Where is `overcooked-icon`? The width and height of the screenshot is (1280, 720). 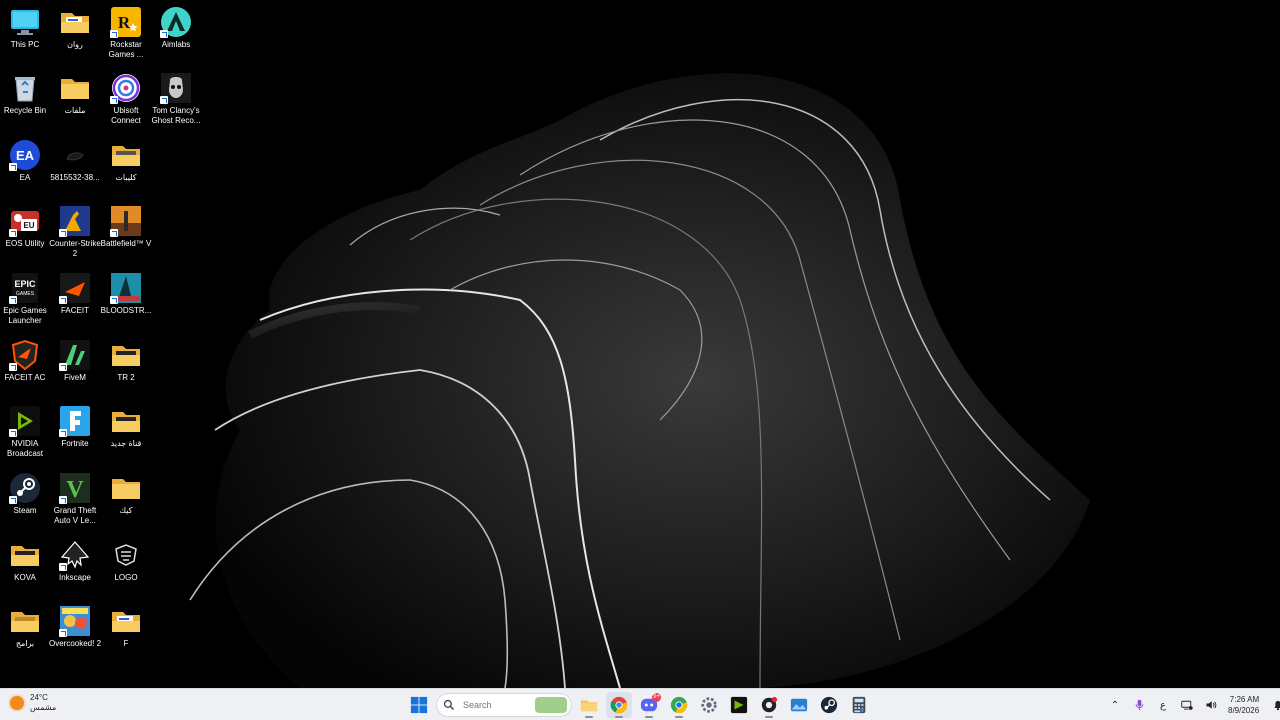 overcooked-icon is located at coordinates (75, 621).